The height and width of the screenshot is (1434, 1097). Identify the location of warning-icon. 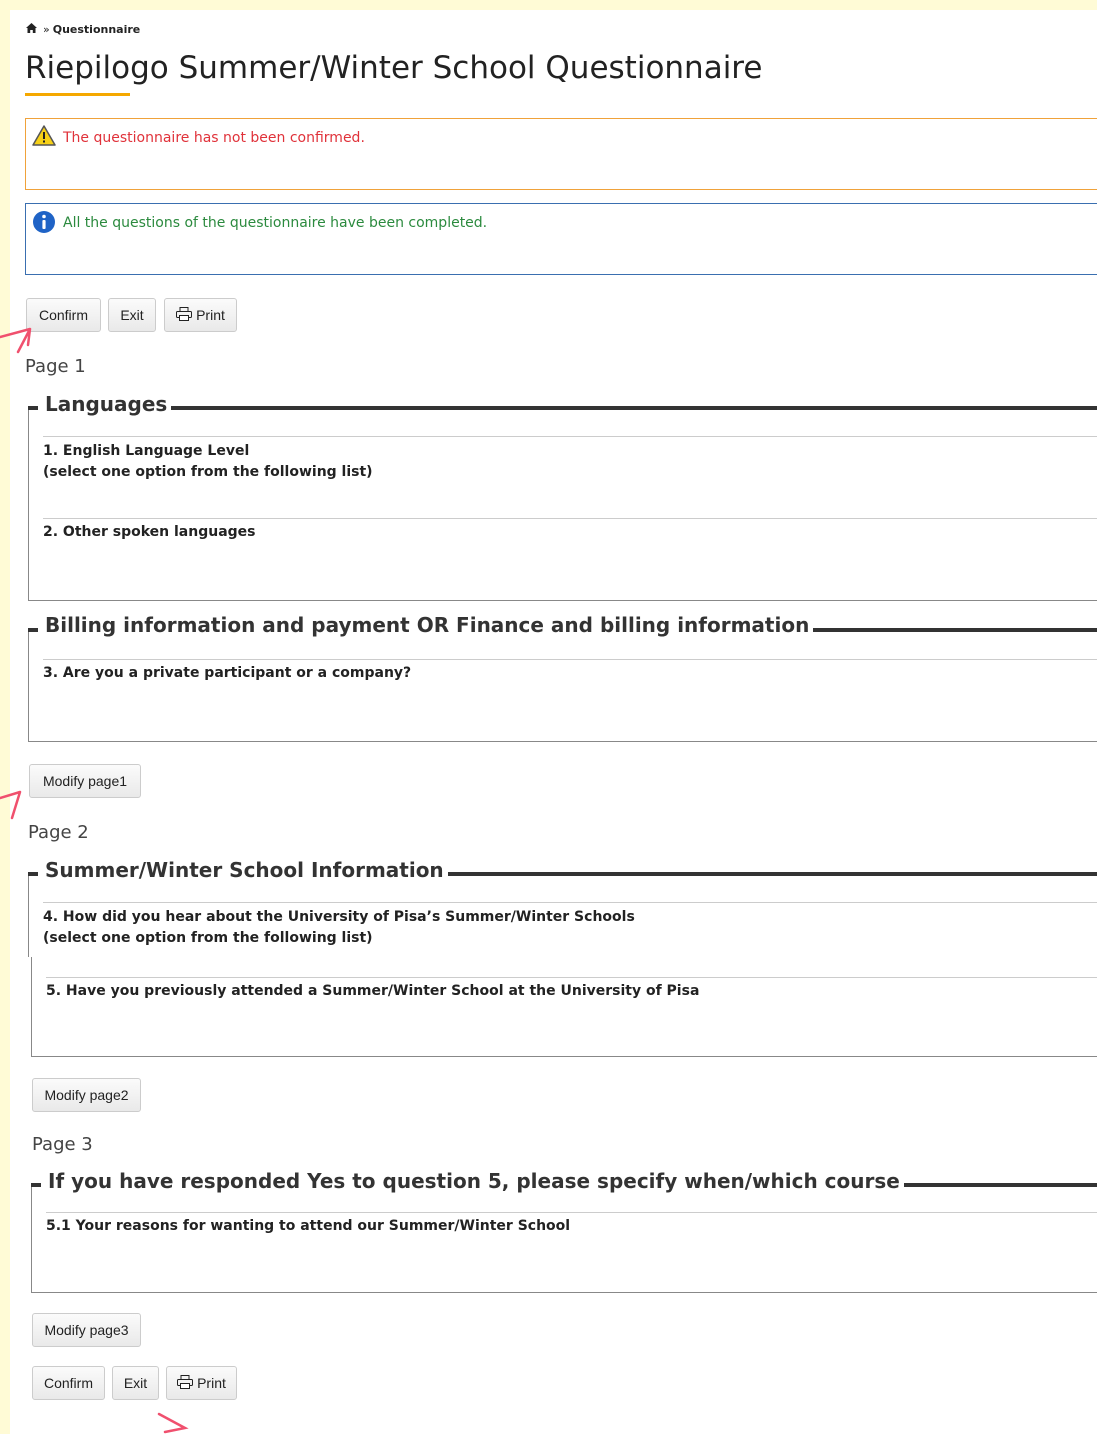
(44, 137).